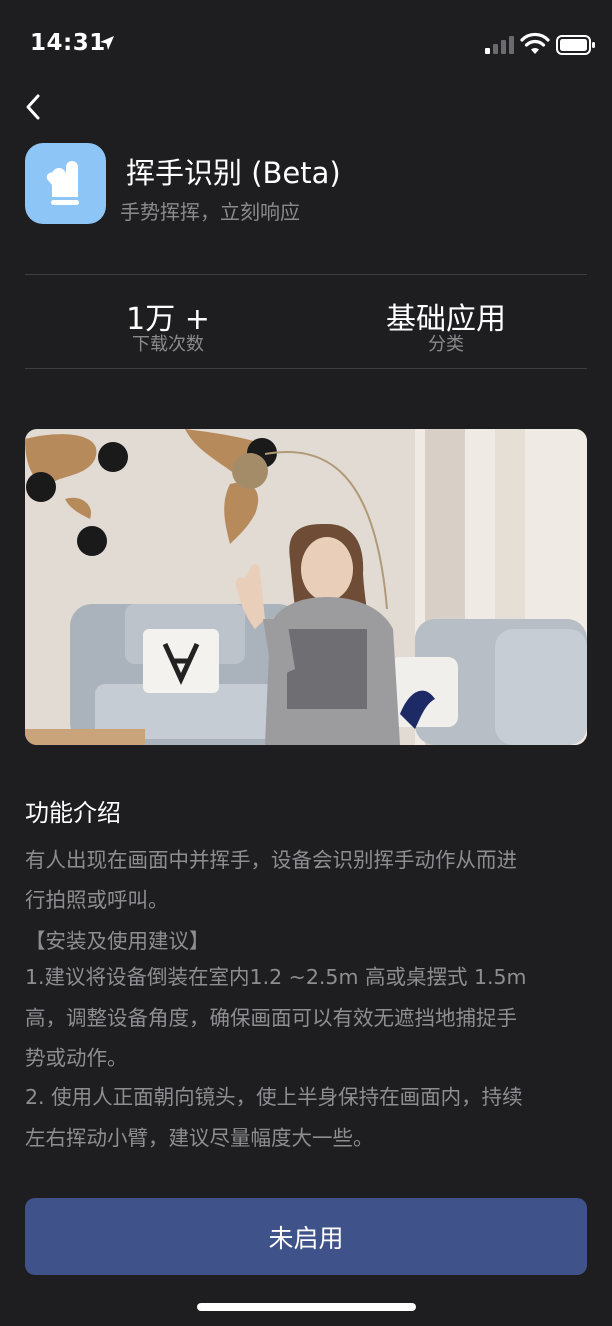  I want to click on app-icon, so click(65, 183).